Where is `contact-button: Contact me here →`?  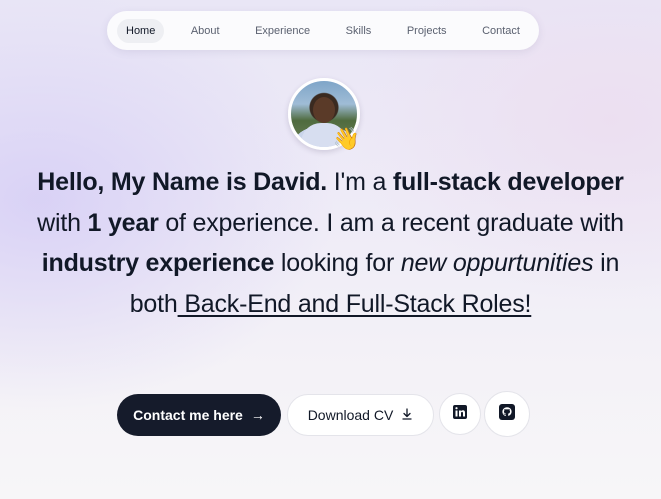 contact-button: Contact me here → is located at coordinates (199, 415).